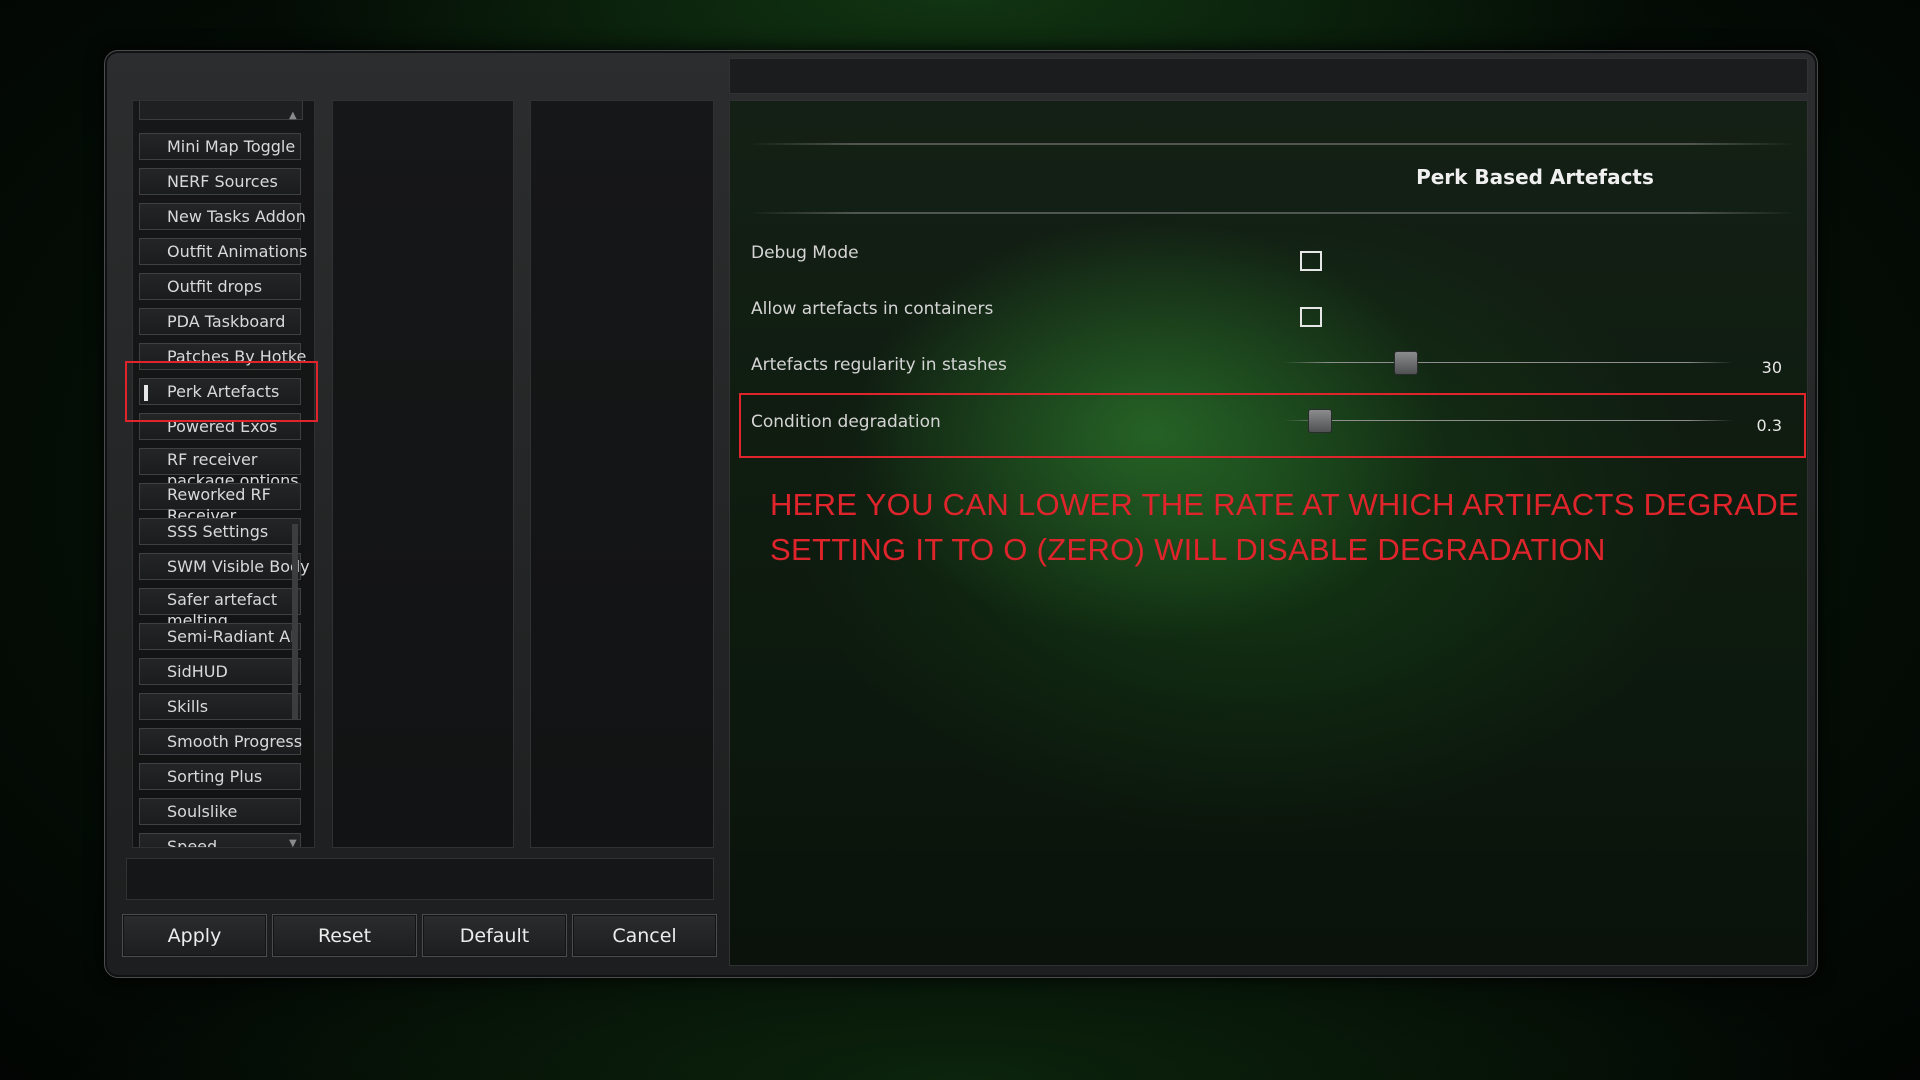 This screenshot has height=1080, width=1920. What do you see at coordinates (220, 504) in the screenshot?
I see `mod-item-reworked-rf-receiver: Reworked RF Receiver` at bounding box center [220, 504].